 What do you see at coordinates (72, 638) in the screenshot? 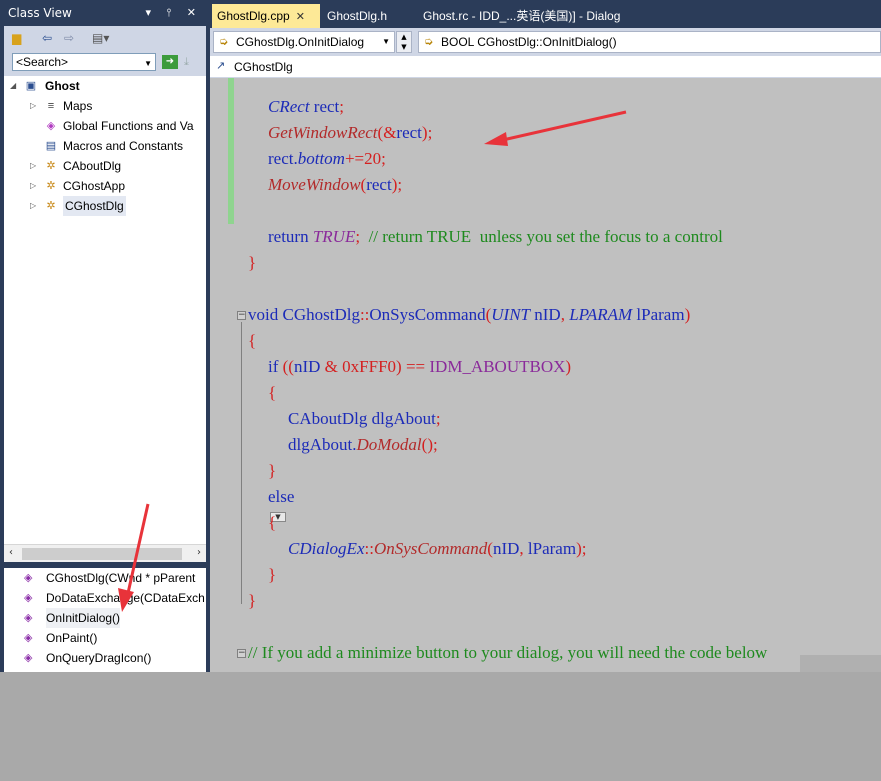
I see `member-label: OnPaint()` at bounding box center [72, 638].